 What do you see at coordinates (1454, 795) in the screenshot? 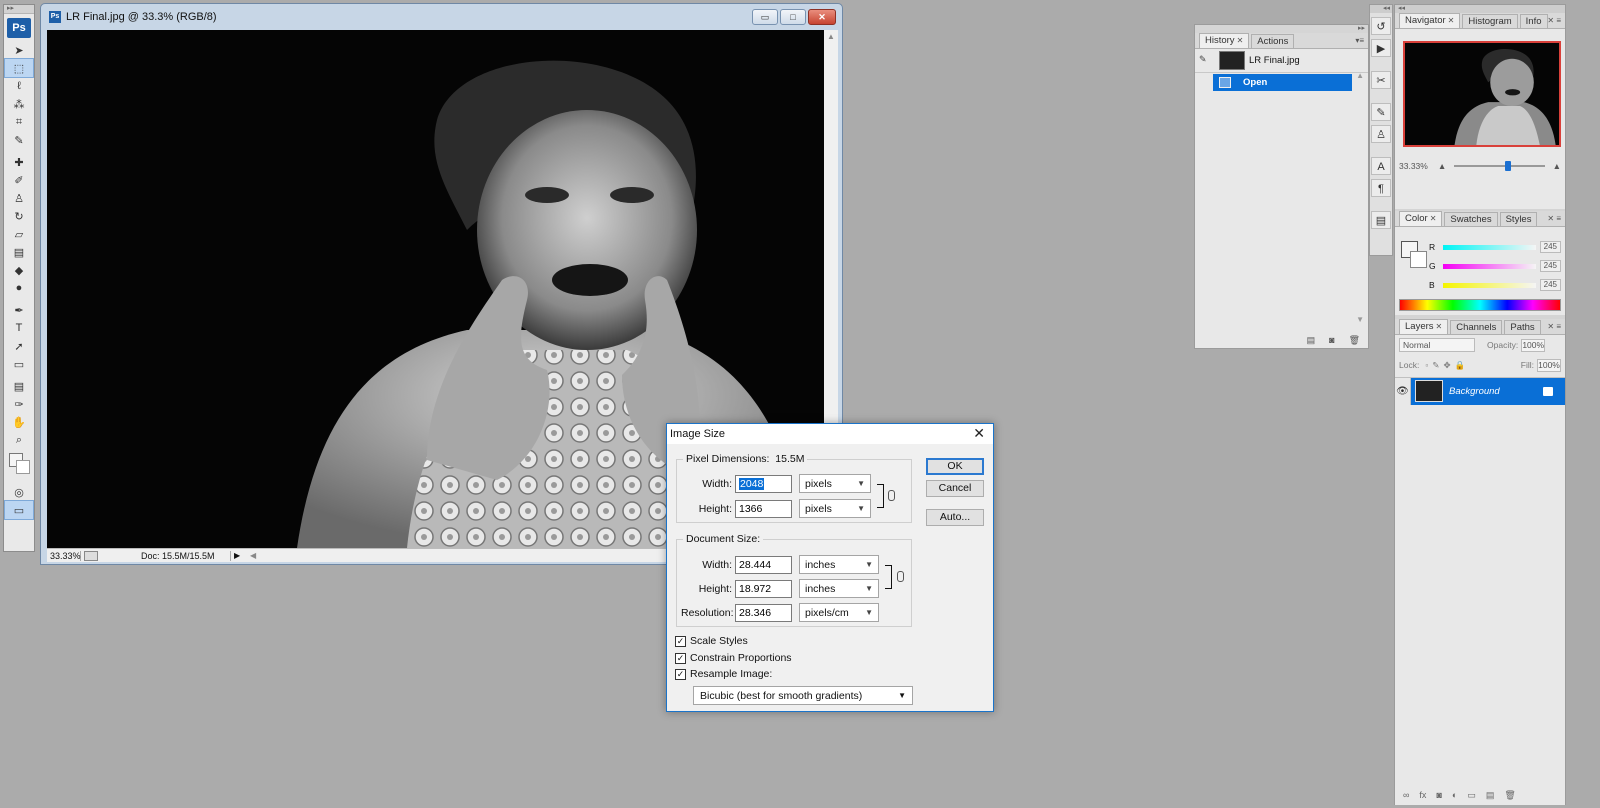
I see `adjustment-layer-icon: ◐` at bounding box center [1454, 795].